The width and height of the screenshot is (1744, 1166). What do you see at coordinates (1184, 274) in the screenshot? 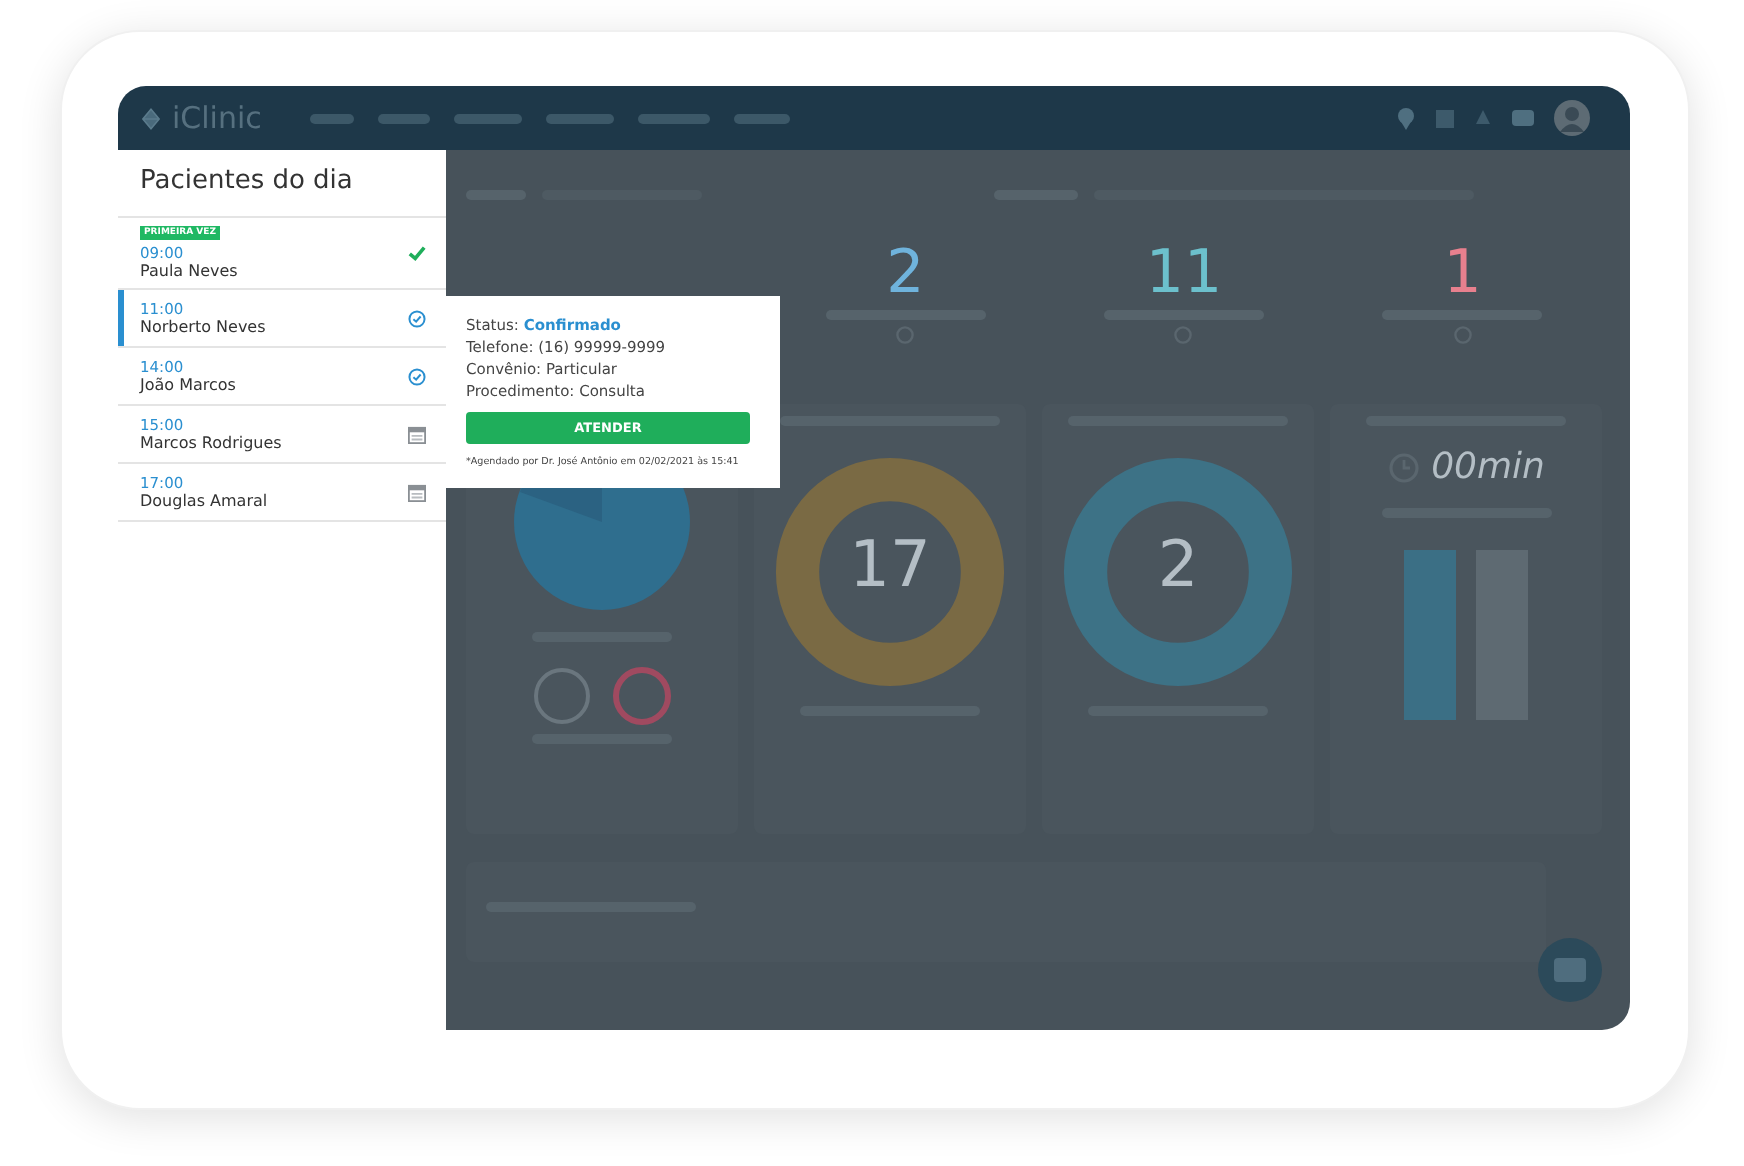
I see `stat-number: 11` at bounding box center [1184, 274].